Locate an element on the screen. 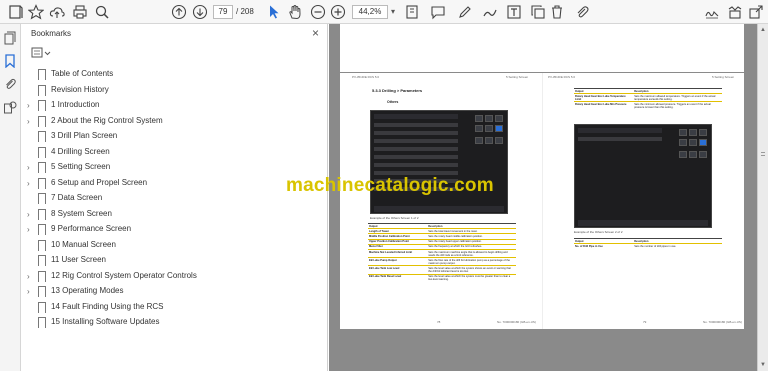 Image resolution: width=768 pixels, height=371 pixels. bookmark-item: 7 Data Screen is located at coordinates (171, 200).